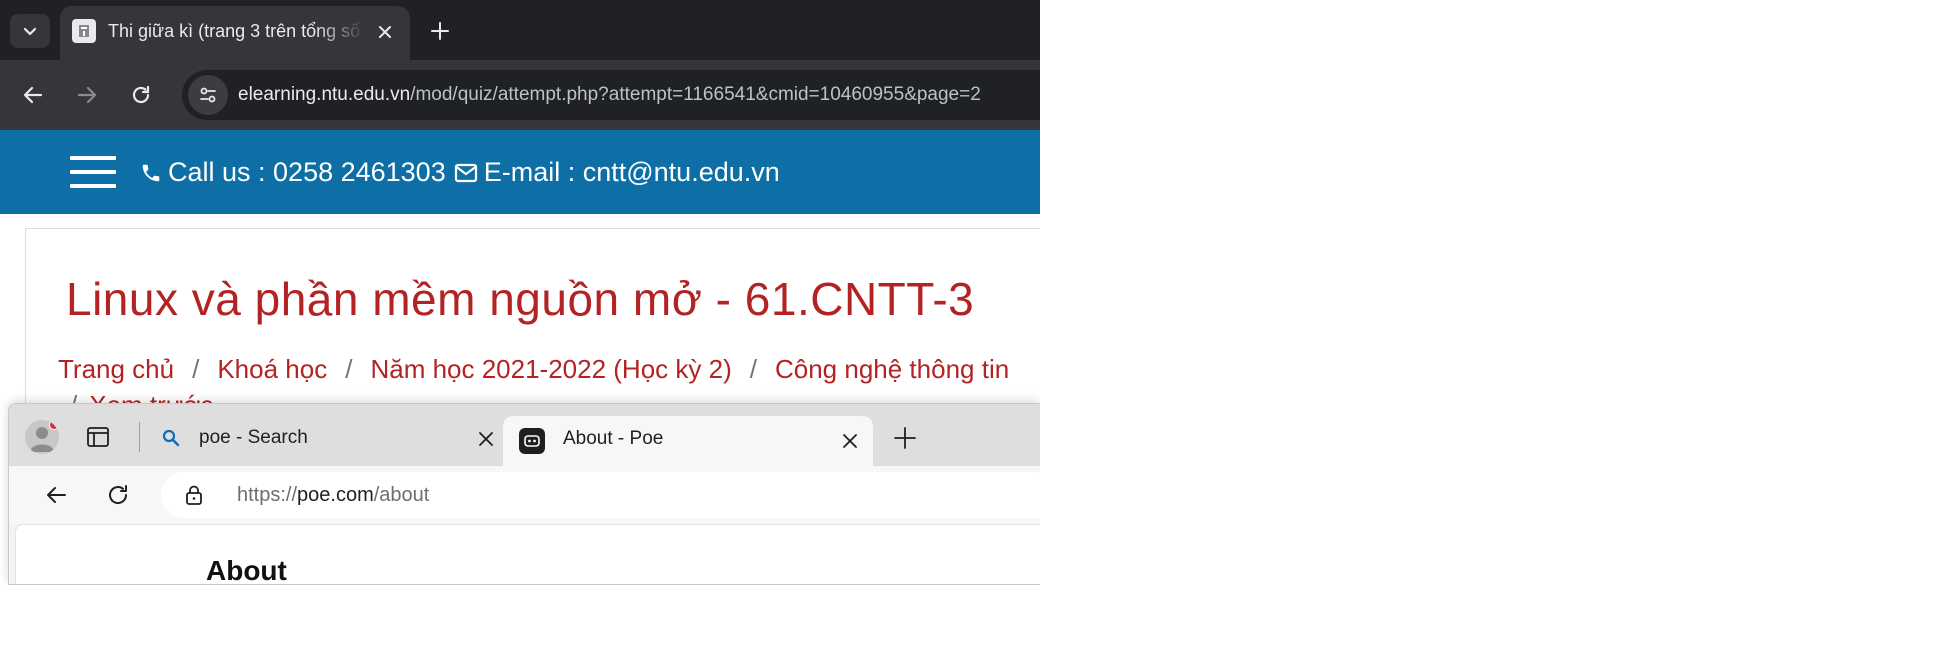  I want to click on tab-about-poe: About - Poe, so click(688, 441).